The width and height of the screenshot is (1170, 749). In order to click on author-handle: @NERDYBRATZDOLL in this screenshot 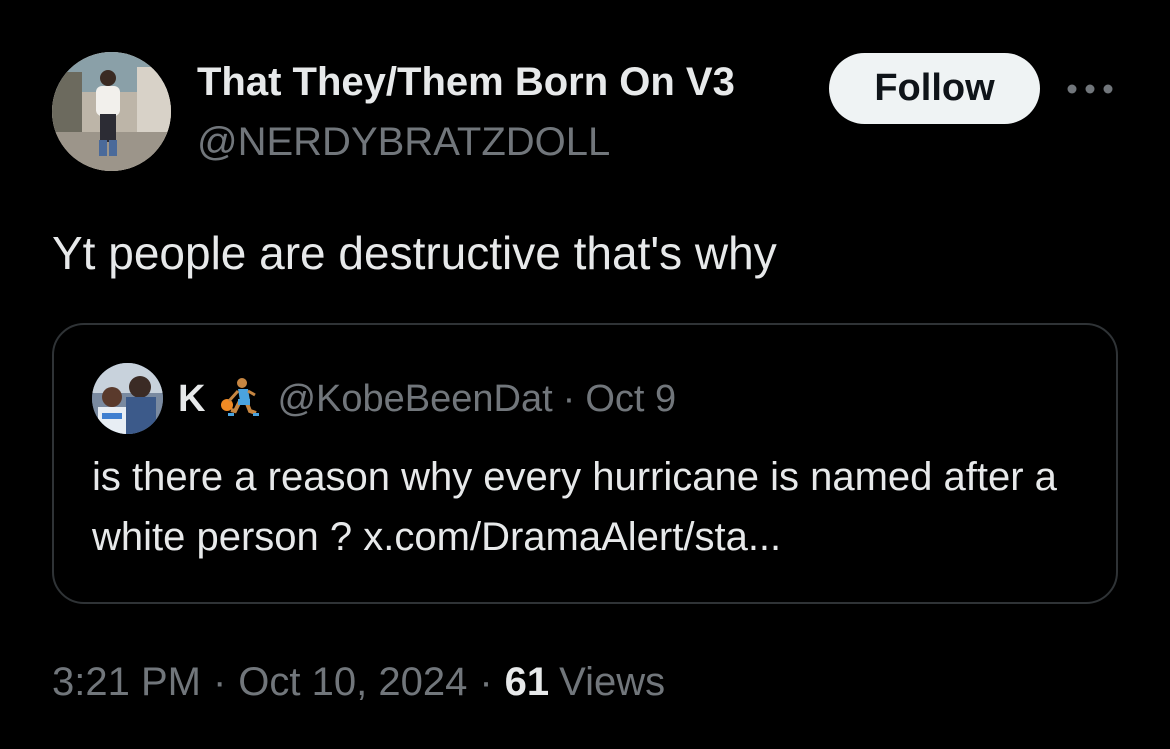, I will do `click(403, 142)`.